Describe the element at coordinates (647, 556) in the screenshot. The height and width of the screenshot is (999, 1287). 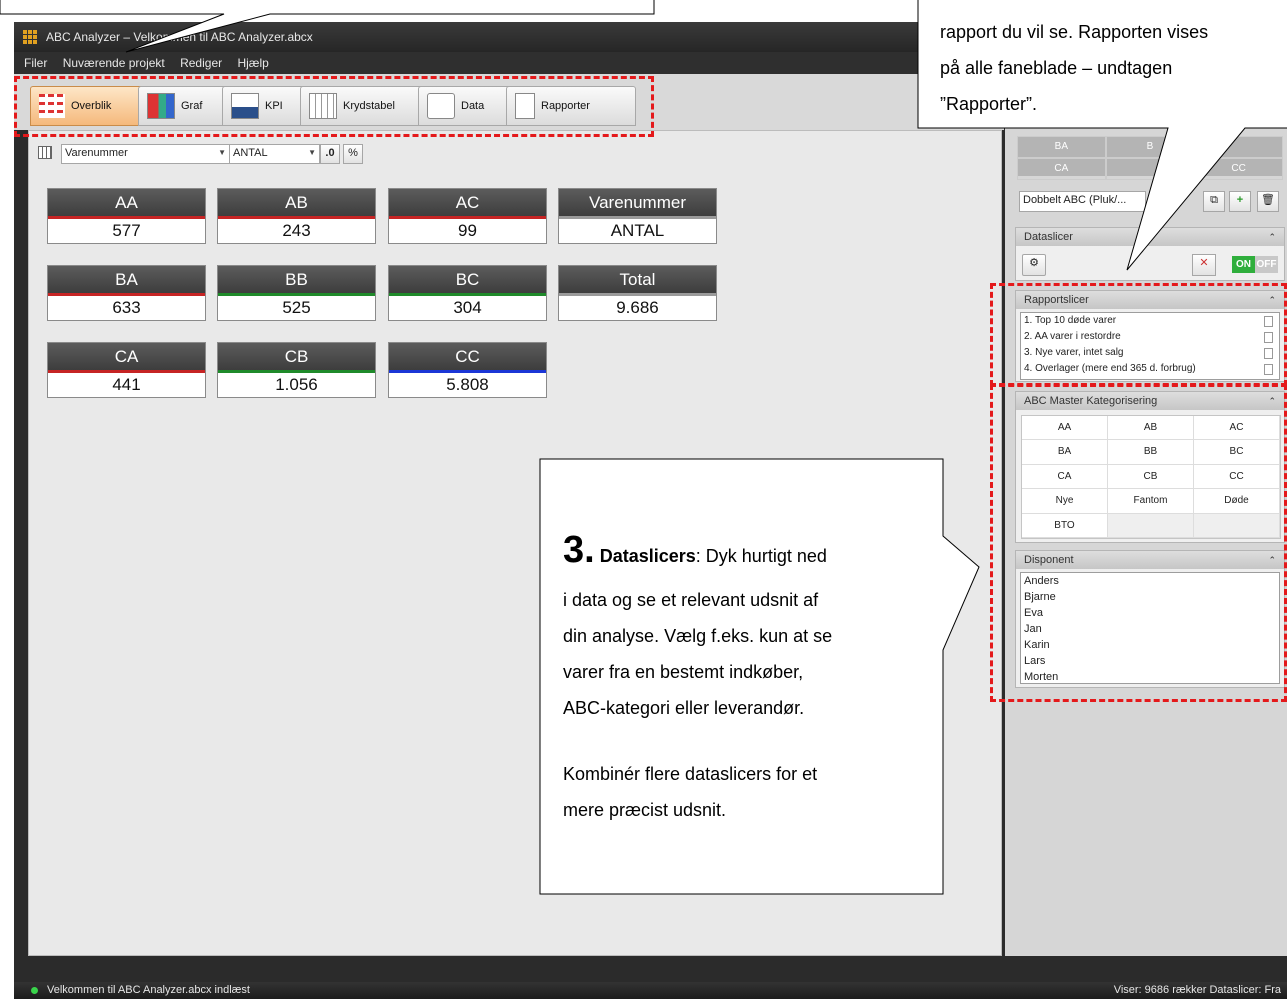
I see `callout-heading: Dataslicers` at that location.